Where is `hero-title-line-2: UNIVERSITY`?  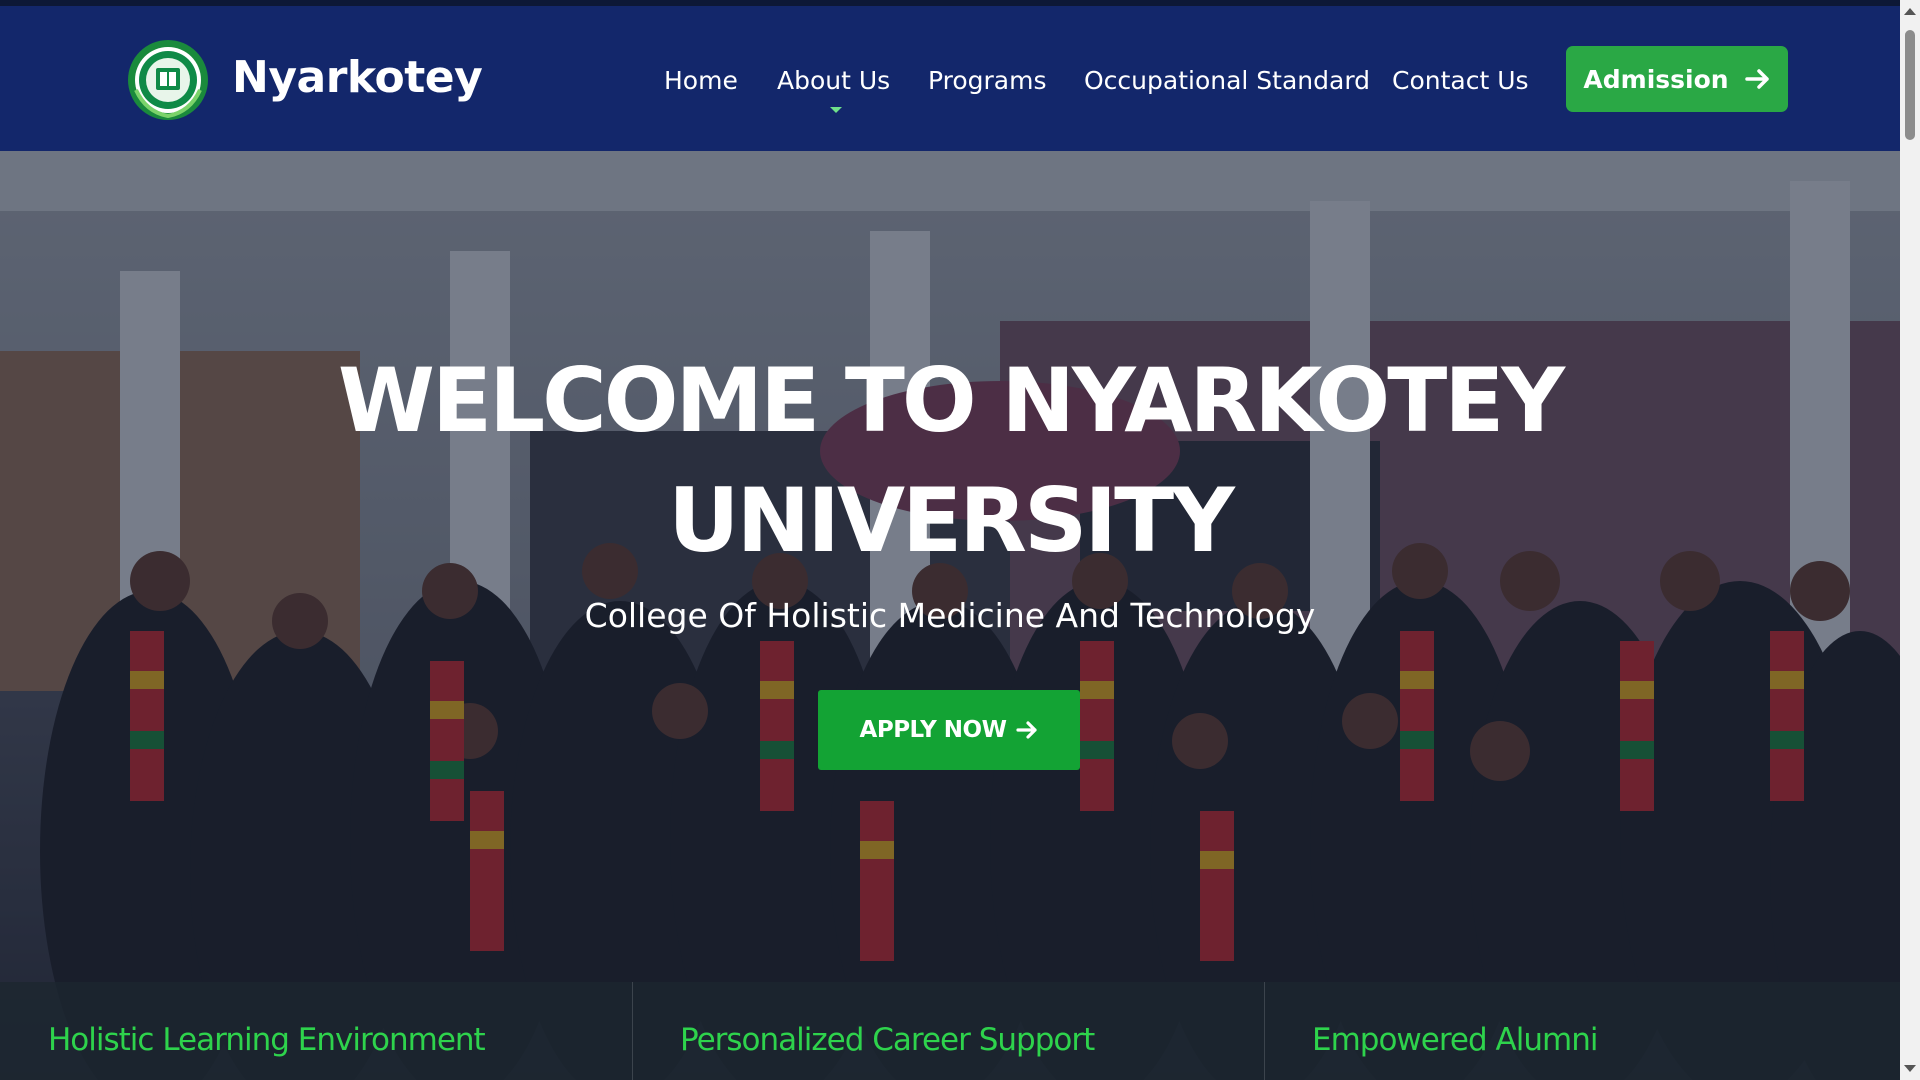
hero-title-line-2: UNIVERSITY is located at coordinates (951, 520).